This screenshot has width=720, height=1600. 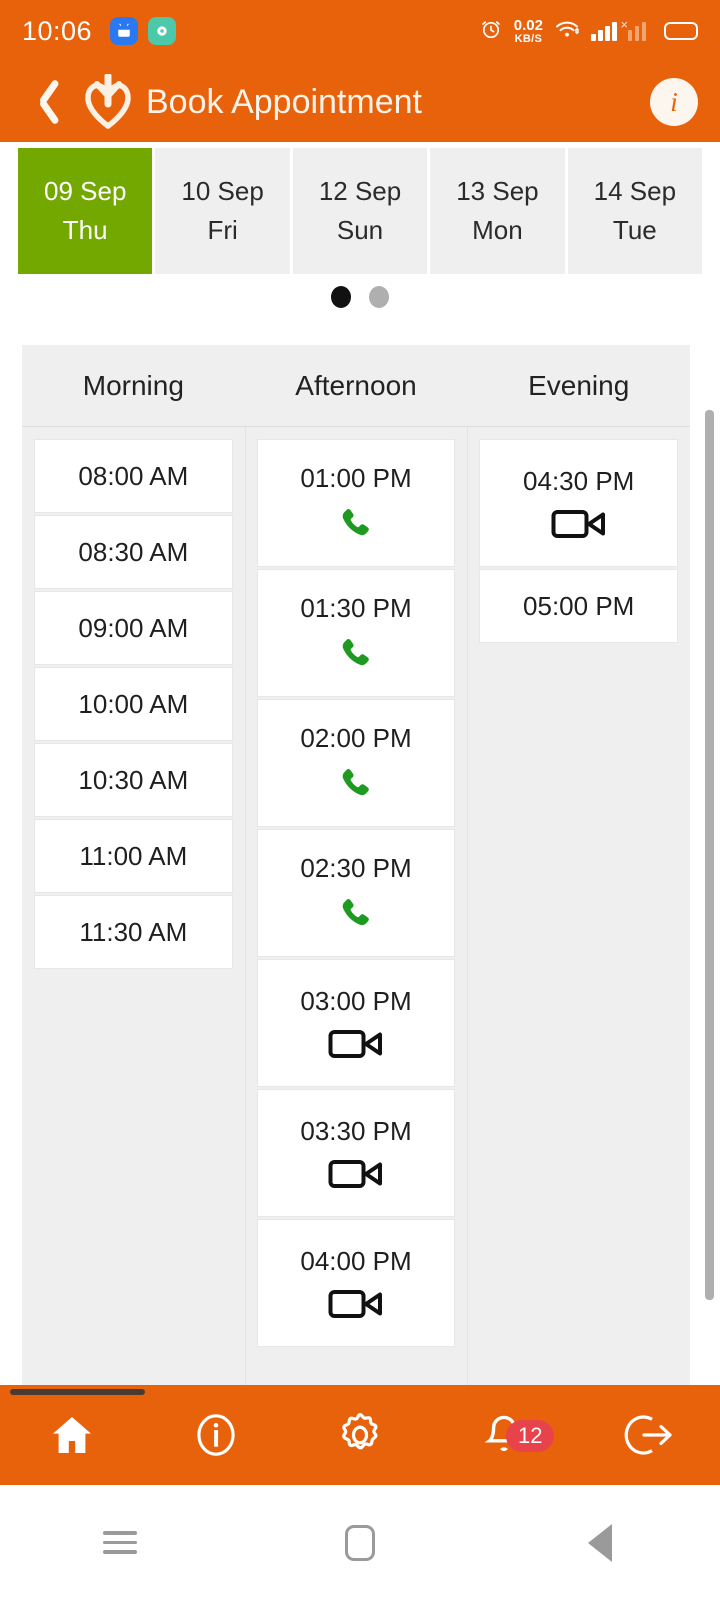 I want to click on time-slot-label: 02:30 PM, so click(x=356, y=867).